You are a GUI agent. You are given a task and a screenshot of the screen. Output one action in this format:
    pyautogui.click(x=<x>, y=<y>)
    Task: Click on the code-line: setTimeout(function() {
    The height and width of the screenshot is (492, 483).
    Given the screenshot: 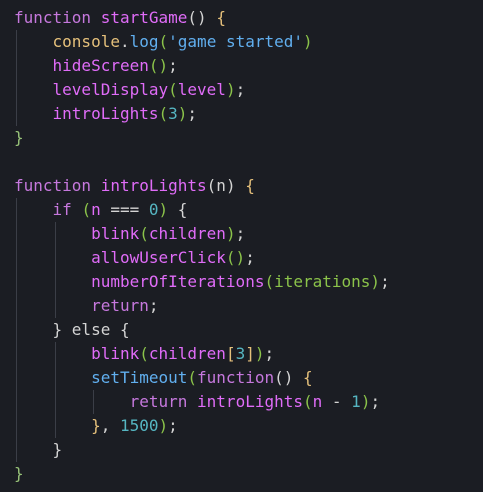 What is the action you would take?
    pyautogui.click(x=248, y=378)
    